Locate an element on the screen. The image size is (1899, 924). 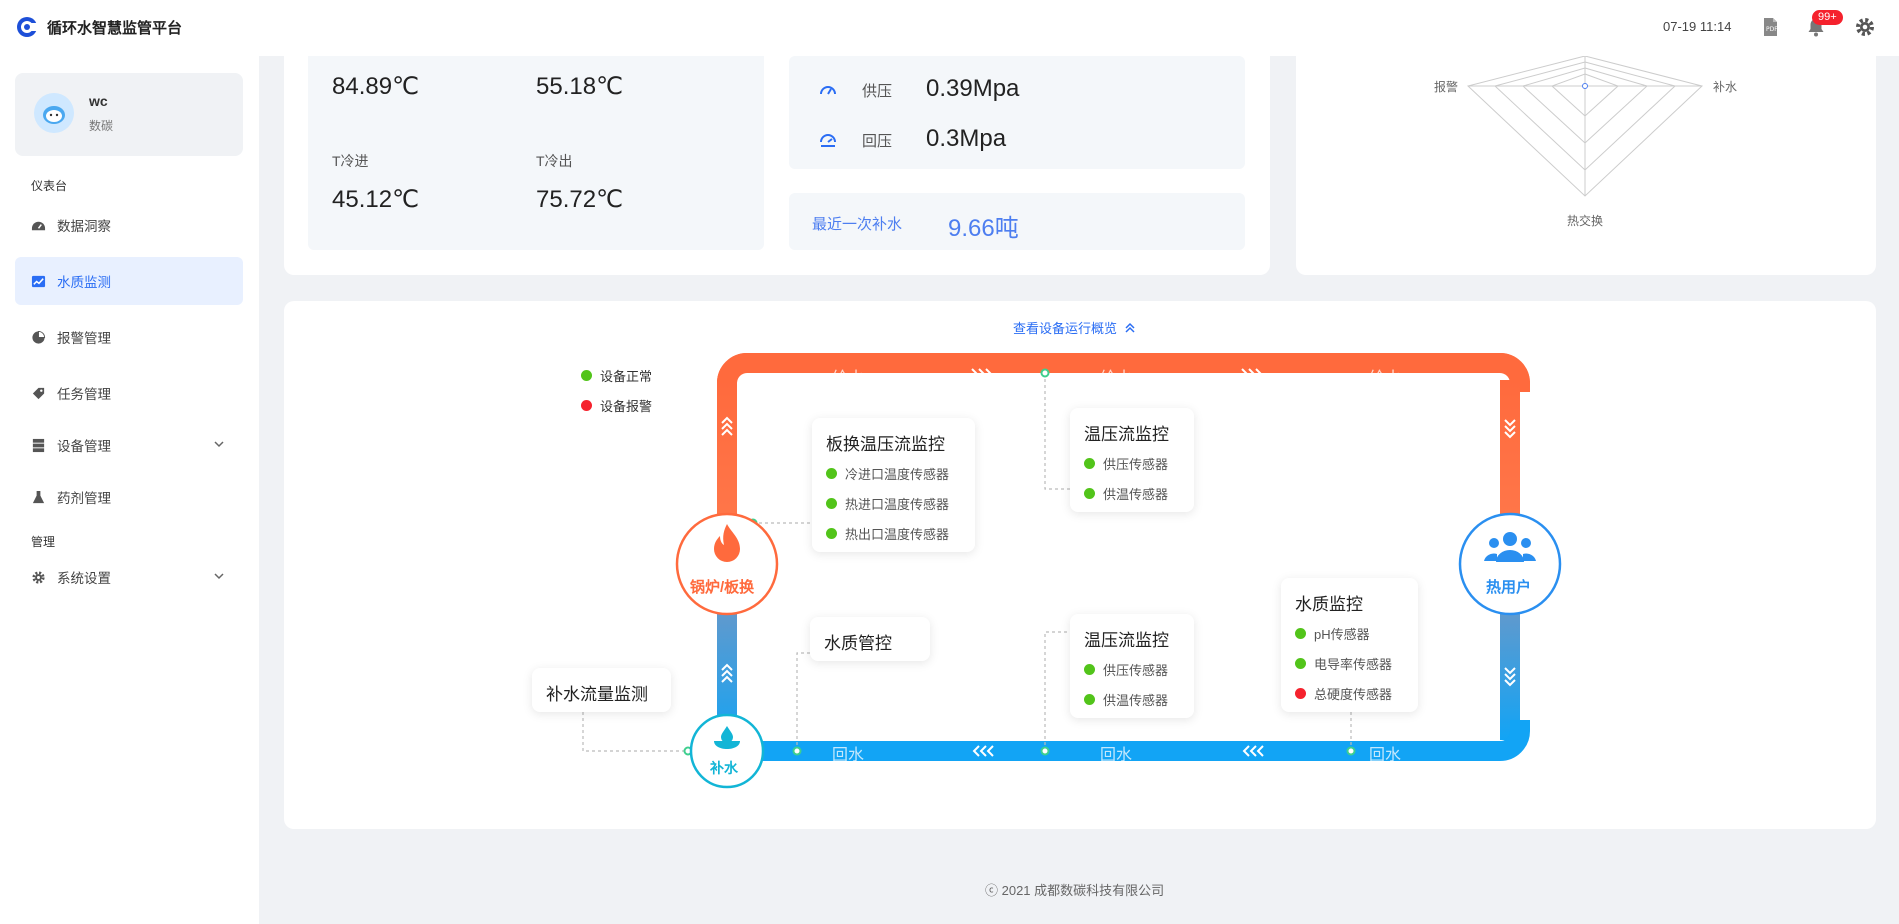
water-quality-control-box: 水质管控 is located at coordinates (870, 639).